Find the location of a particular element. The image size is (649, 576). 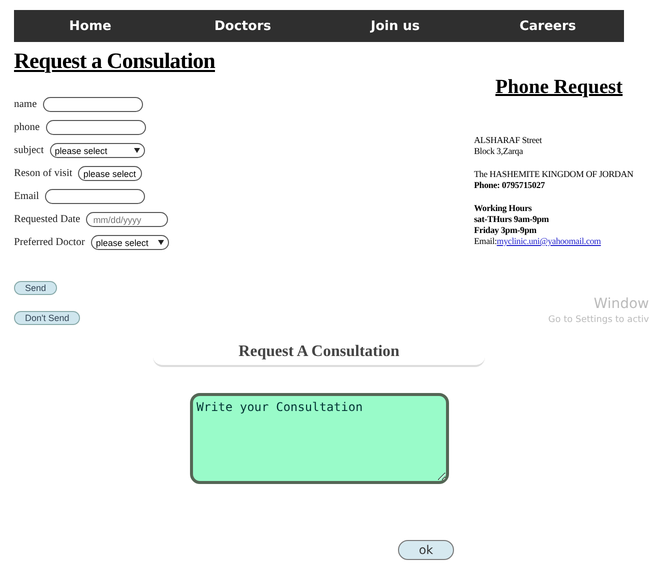

contact-text: Friday 3pm-9pm is located at coordinates (506, 230).